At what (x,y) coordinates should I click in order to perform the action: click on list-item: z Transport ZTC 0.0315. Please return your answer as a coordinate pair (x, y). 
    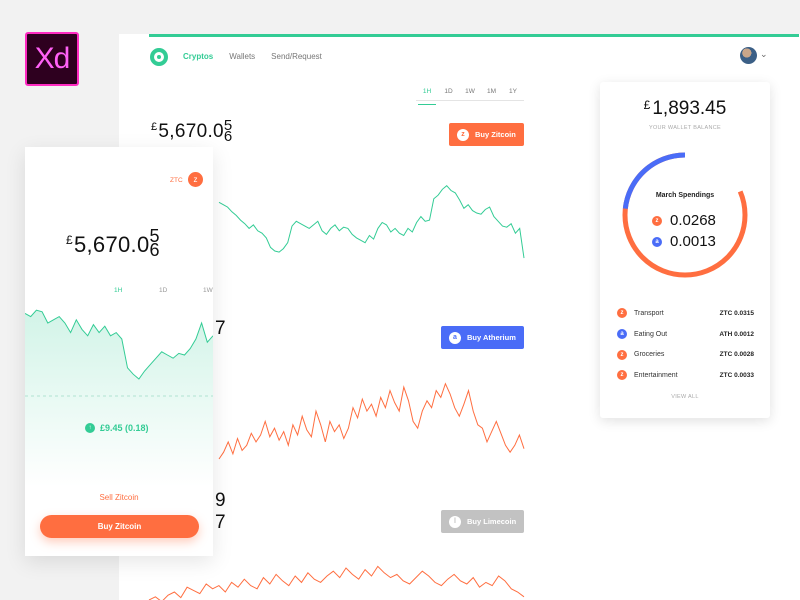
    Looking at the image, I should click on (685, 313).